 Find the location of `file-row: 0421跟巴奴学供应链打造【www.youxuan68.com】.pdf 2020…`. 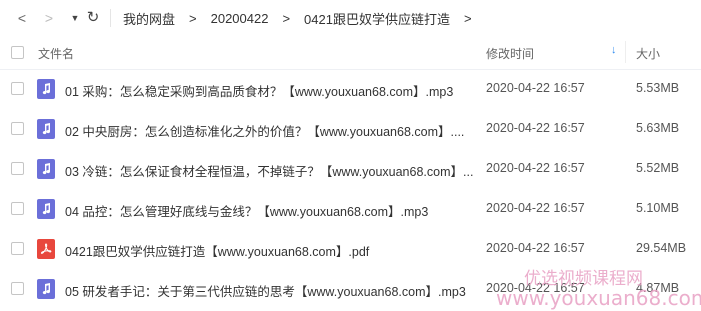

file-row: 0421跟巴奴学供应链打造【www.youxuan68.com】.pdf 2020… is located at coordinates (350, 249).